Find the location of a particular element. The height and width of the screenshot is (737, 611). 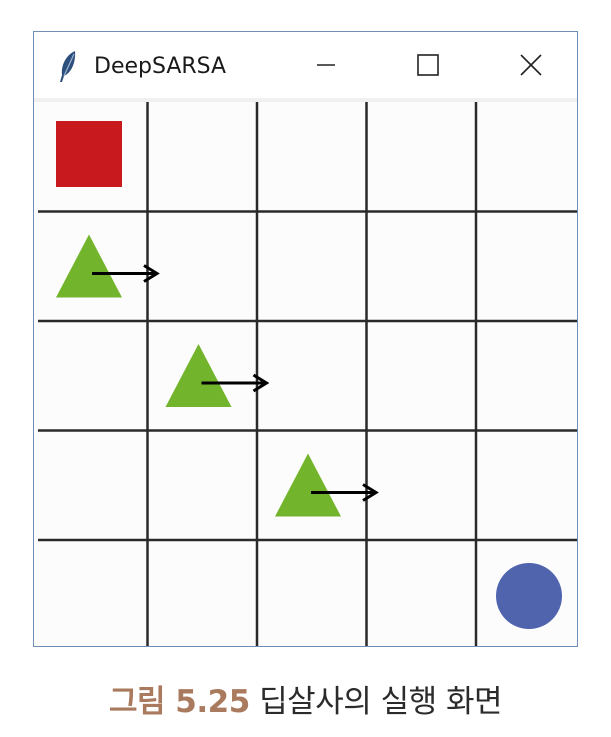

close-button is located at coordinates (531, 65).